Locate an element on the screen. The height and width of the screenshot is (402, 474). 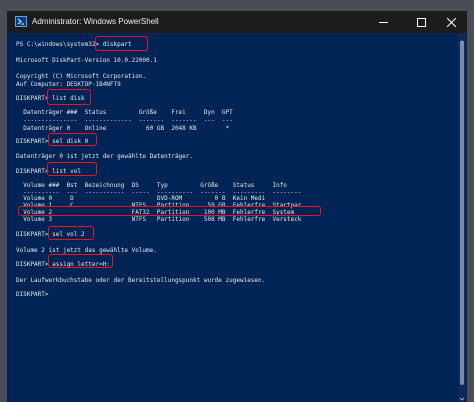
scroll-up-icon is located at coordinates (462, 38).